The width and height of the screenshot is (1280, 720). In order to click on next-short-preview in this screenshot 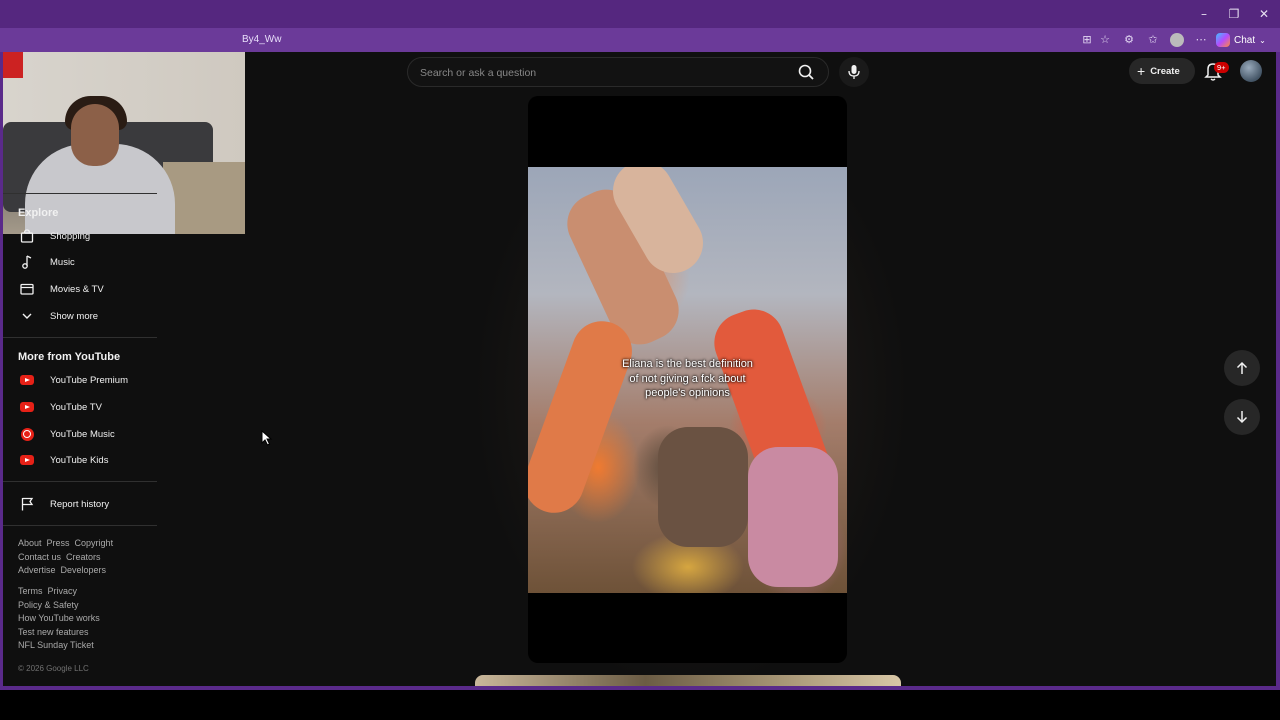, I will do `click(688, 680)`.